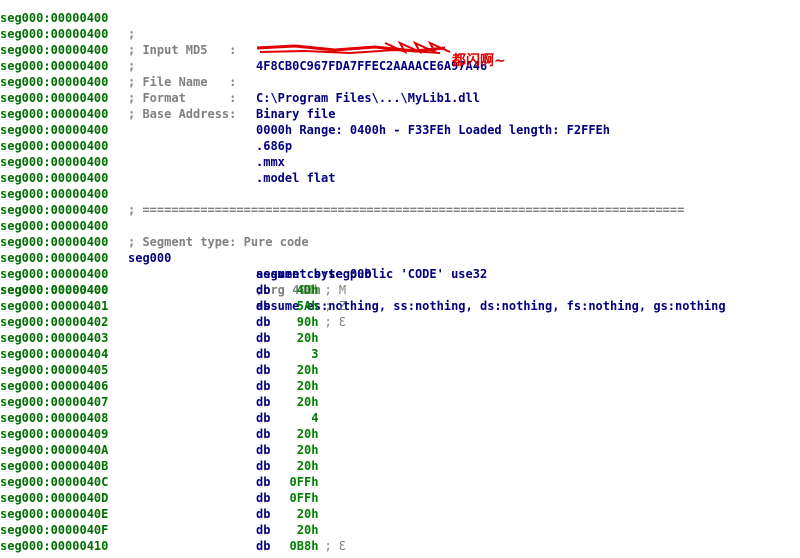  What do you see at coordinates (400, 546) in the screenshot?
I see `listing-line: seg000:00000410 db 0B8h ; Ɛ` at bounding box center [400, 546].